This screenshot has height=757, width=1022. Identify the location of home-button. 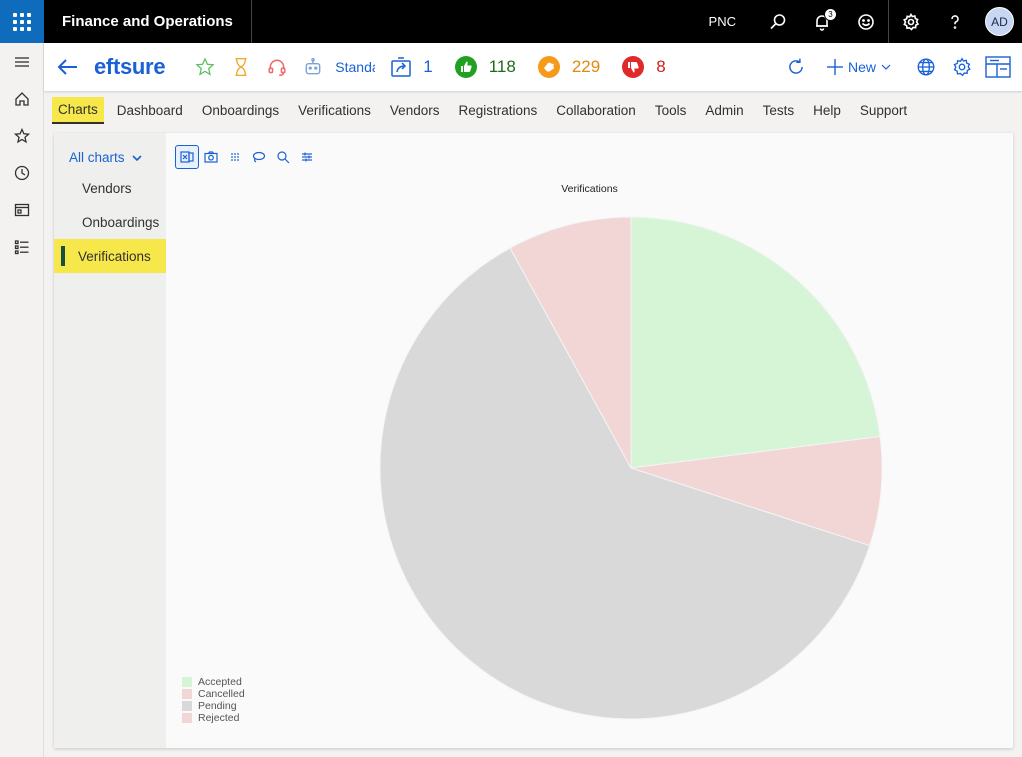
(22, 98).